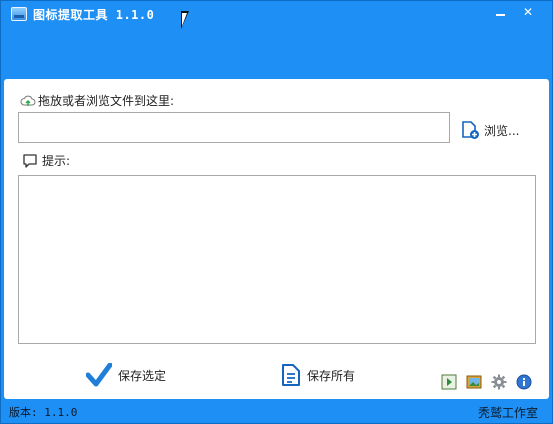  Describe the element at coordinates (94, 15) in the screenshot. I see `window-title: 图标提取工具 1.1.0` at that location.